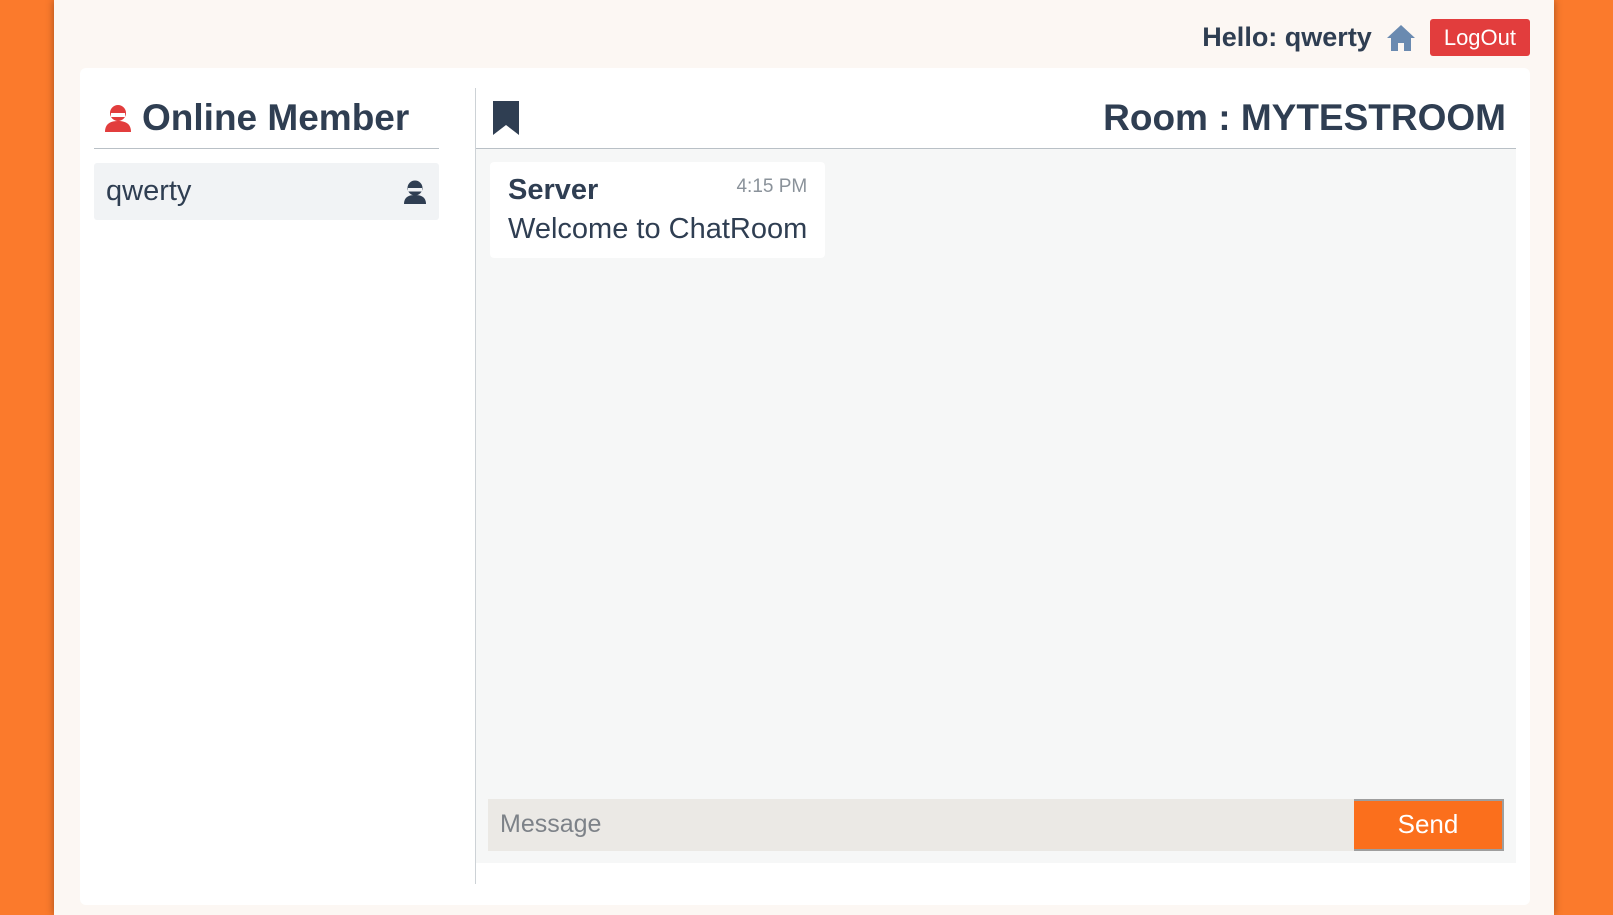 The width and height of the screenshot is (1613, 915). I want to click on message-text: Welcome to ChatRoom, so click(658, 229).